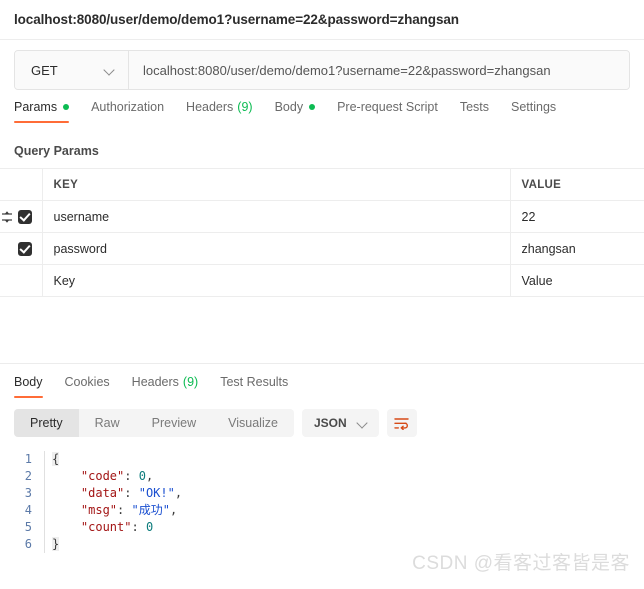 This screenshot has height=589, width=644. I want to click on http-method-select: GET, so click(72, 70).